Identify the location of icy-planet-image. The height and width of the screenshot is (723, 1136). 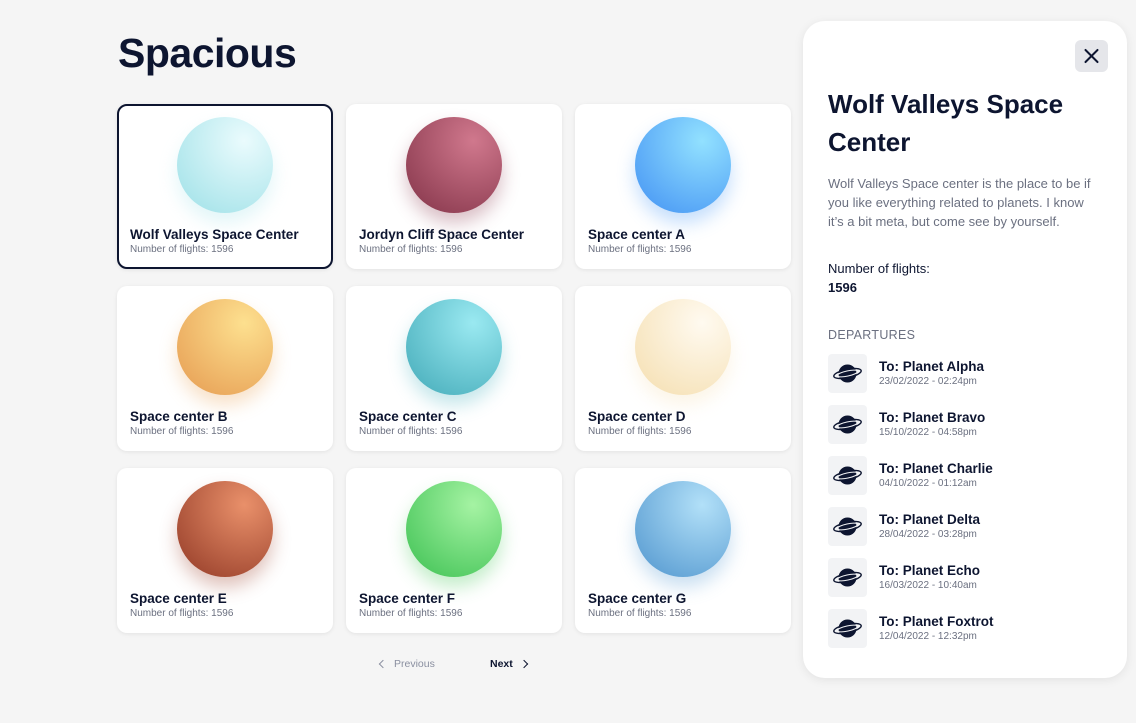
(225, 165).